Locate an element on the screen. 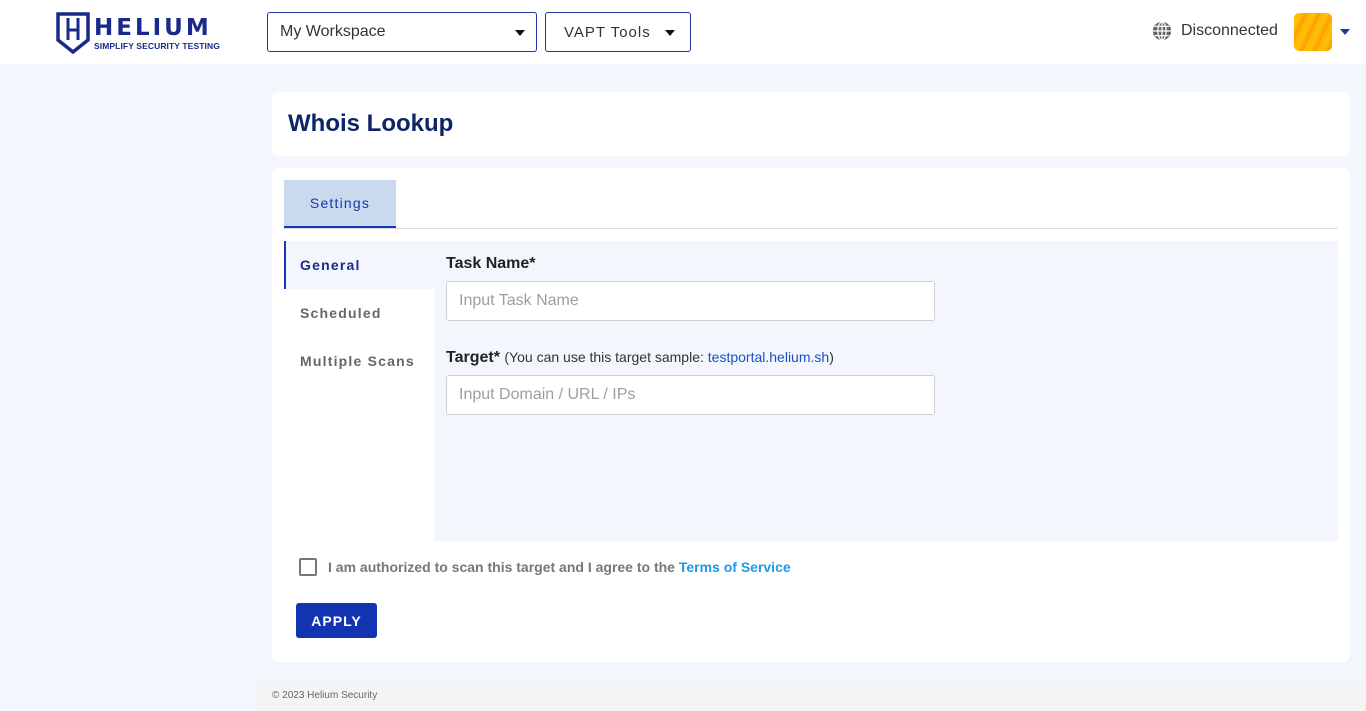  tab-bar: Settings is located at coordinates (811, 204).